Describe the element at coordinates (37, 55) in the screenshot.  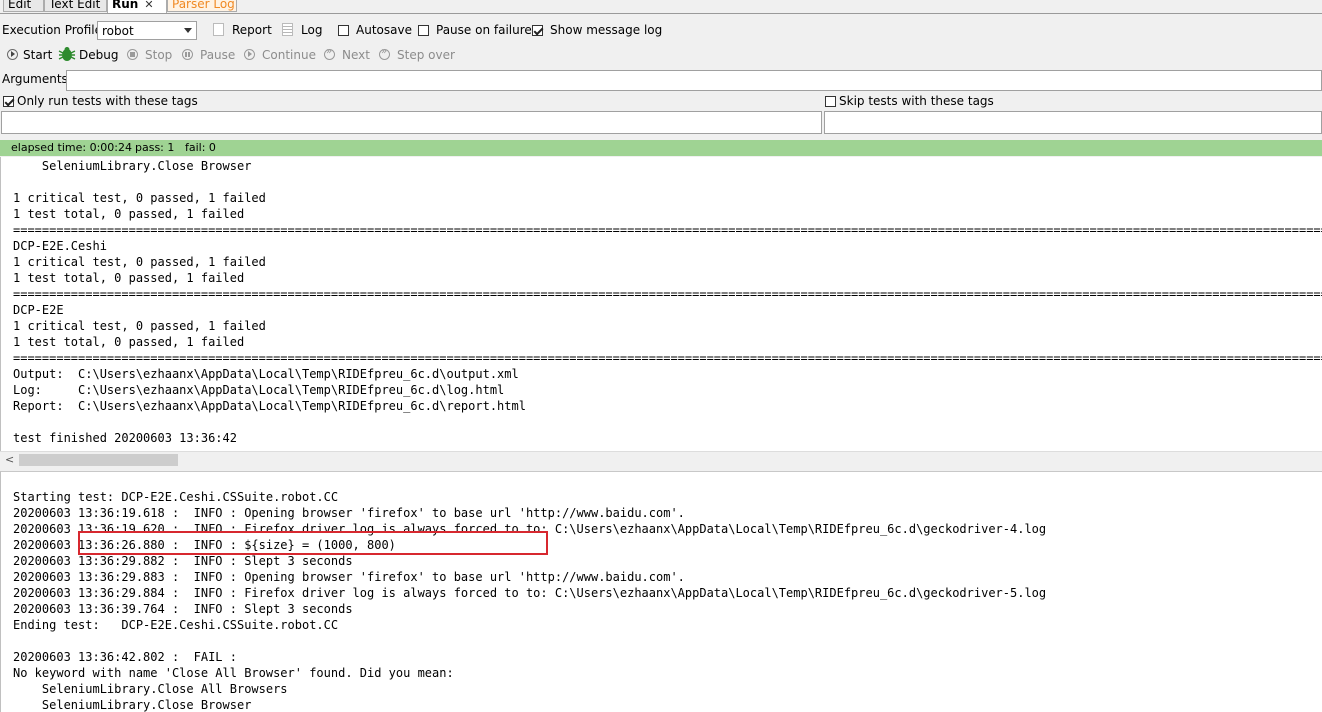
I see `start-button: Start` at that location.